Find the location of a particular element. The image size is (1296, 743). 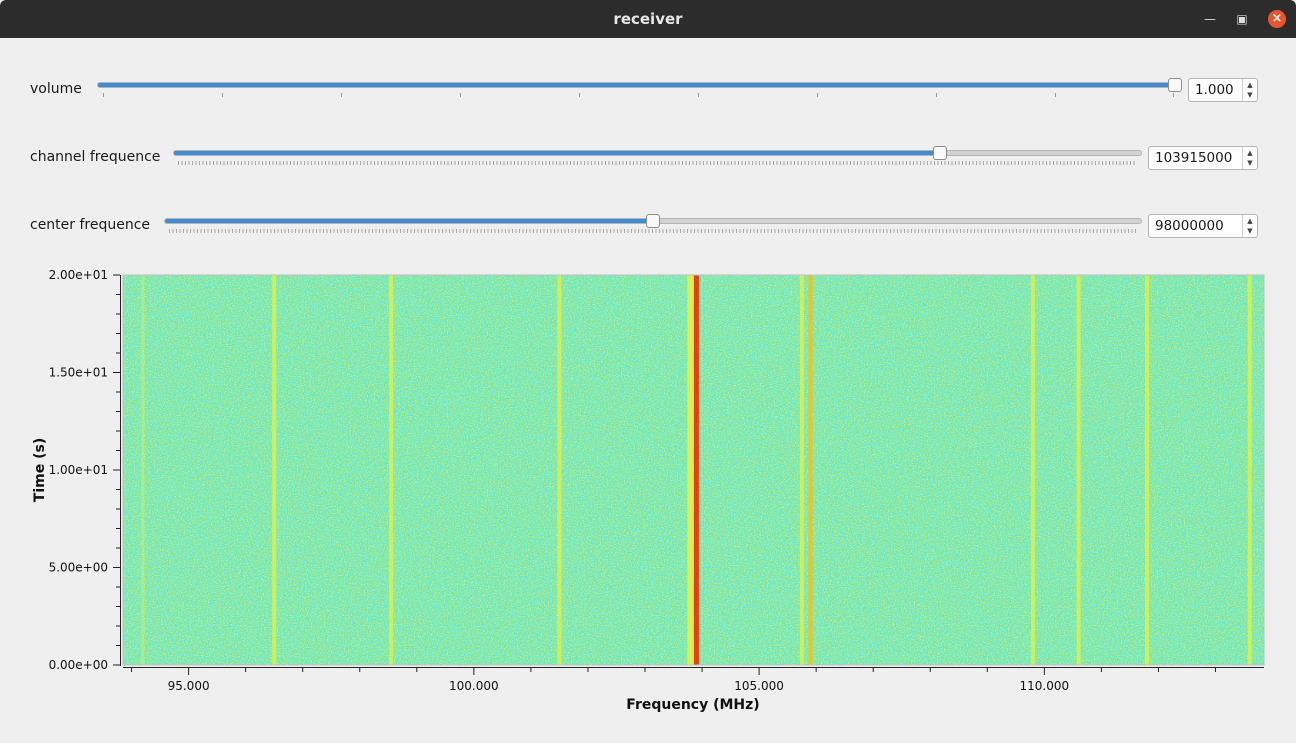

channel-frequence-slider-ticks is located at coordinates (657, 163).